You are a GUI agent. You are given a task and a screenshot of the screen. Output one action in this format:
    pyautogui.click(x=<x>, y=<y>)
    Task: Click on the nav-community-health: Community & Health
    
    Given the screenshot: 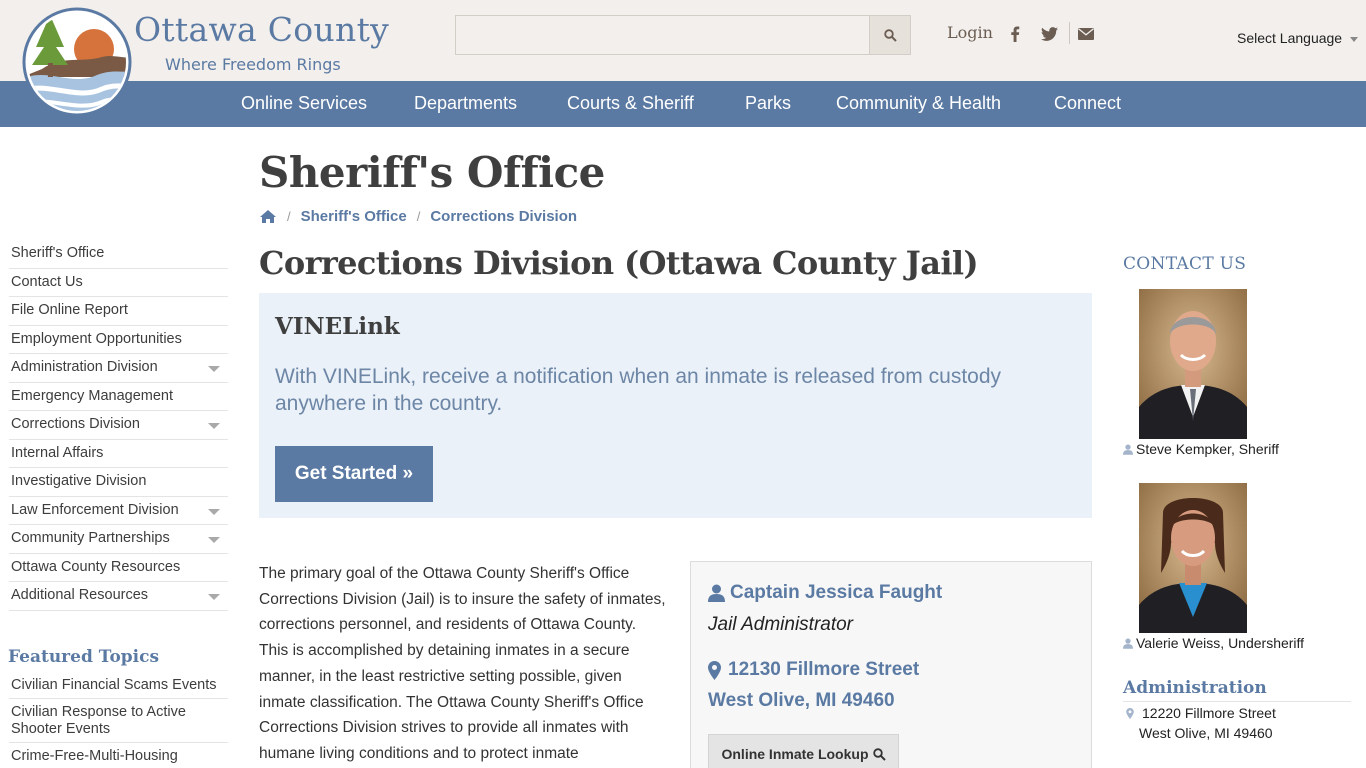 What is the action you would take?
    pyautogui.click(x=918, y=103)
    